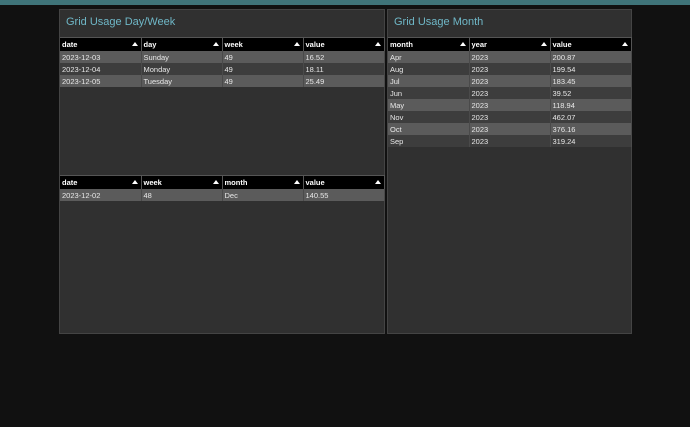 The image size is (690, 427). Describe the element at coordinates (344, 195) in the screenshot. I see `table-cell-value: 140.55` at that location.